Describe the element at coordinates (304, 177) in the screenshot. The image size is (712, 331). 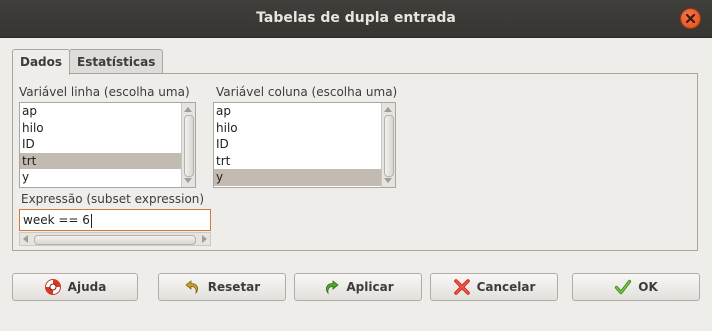
I see `col-variable-list-item: y` at that location.